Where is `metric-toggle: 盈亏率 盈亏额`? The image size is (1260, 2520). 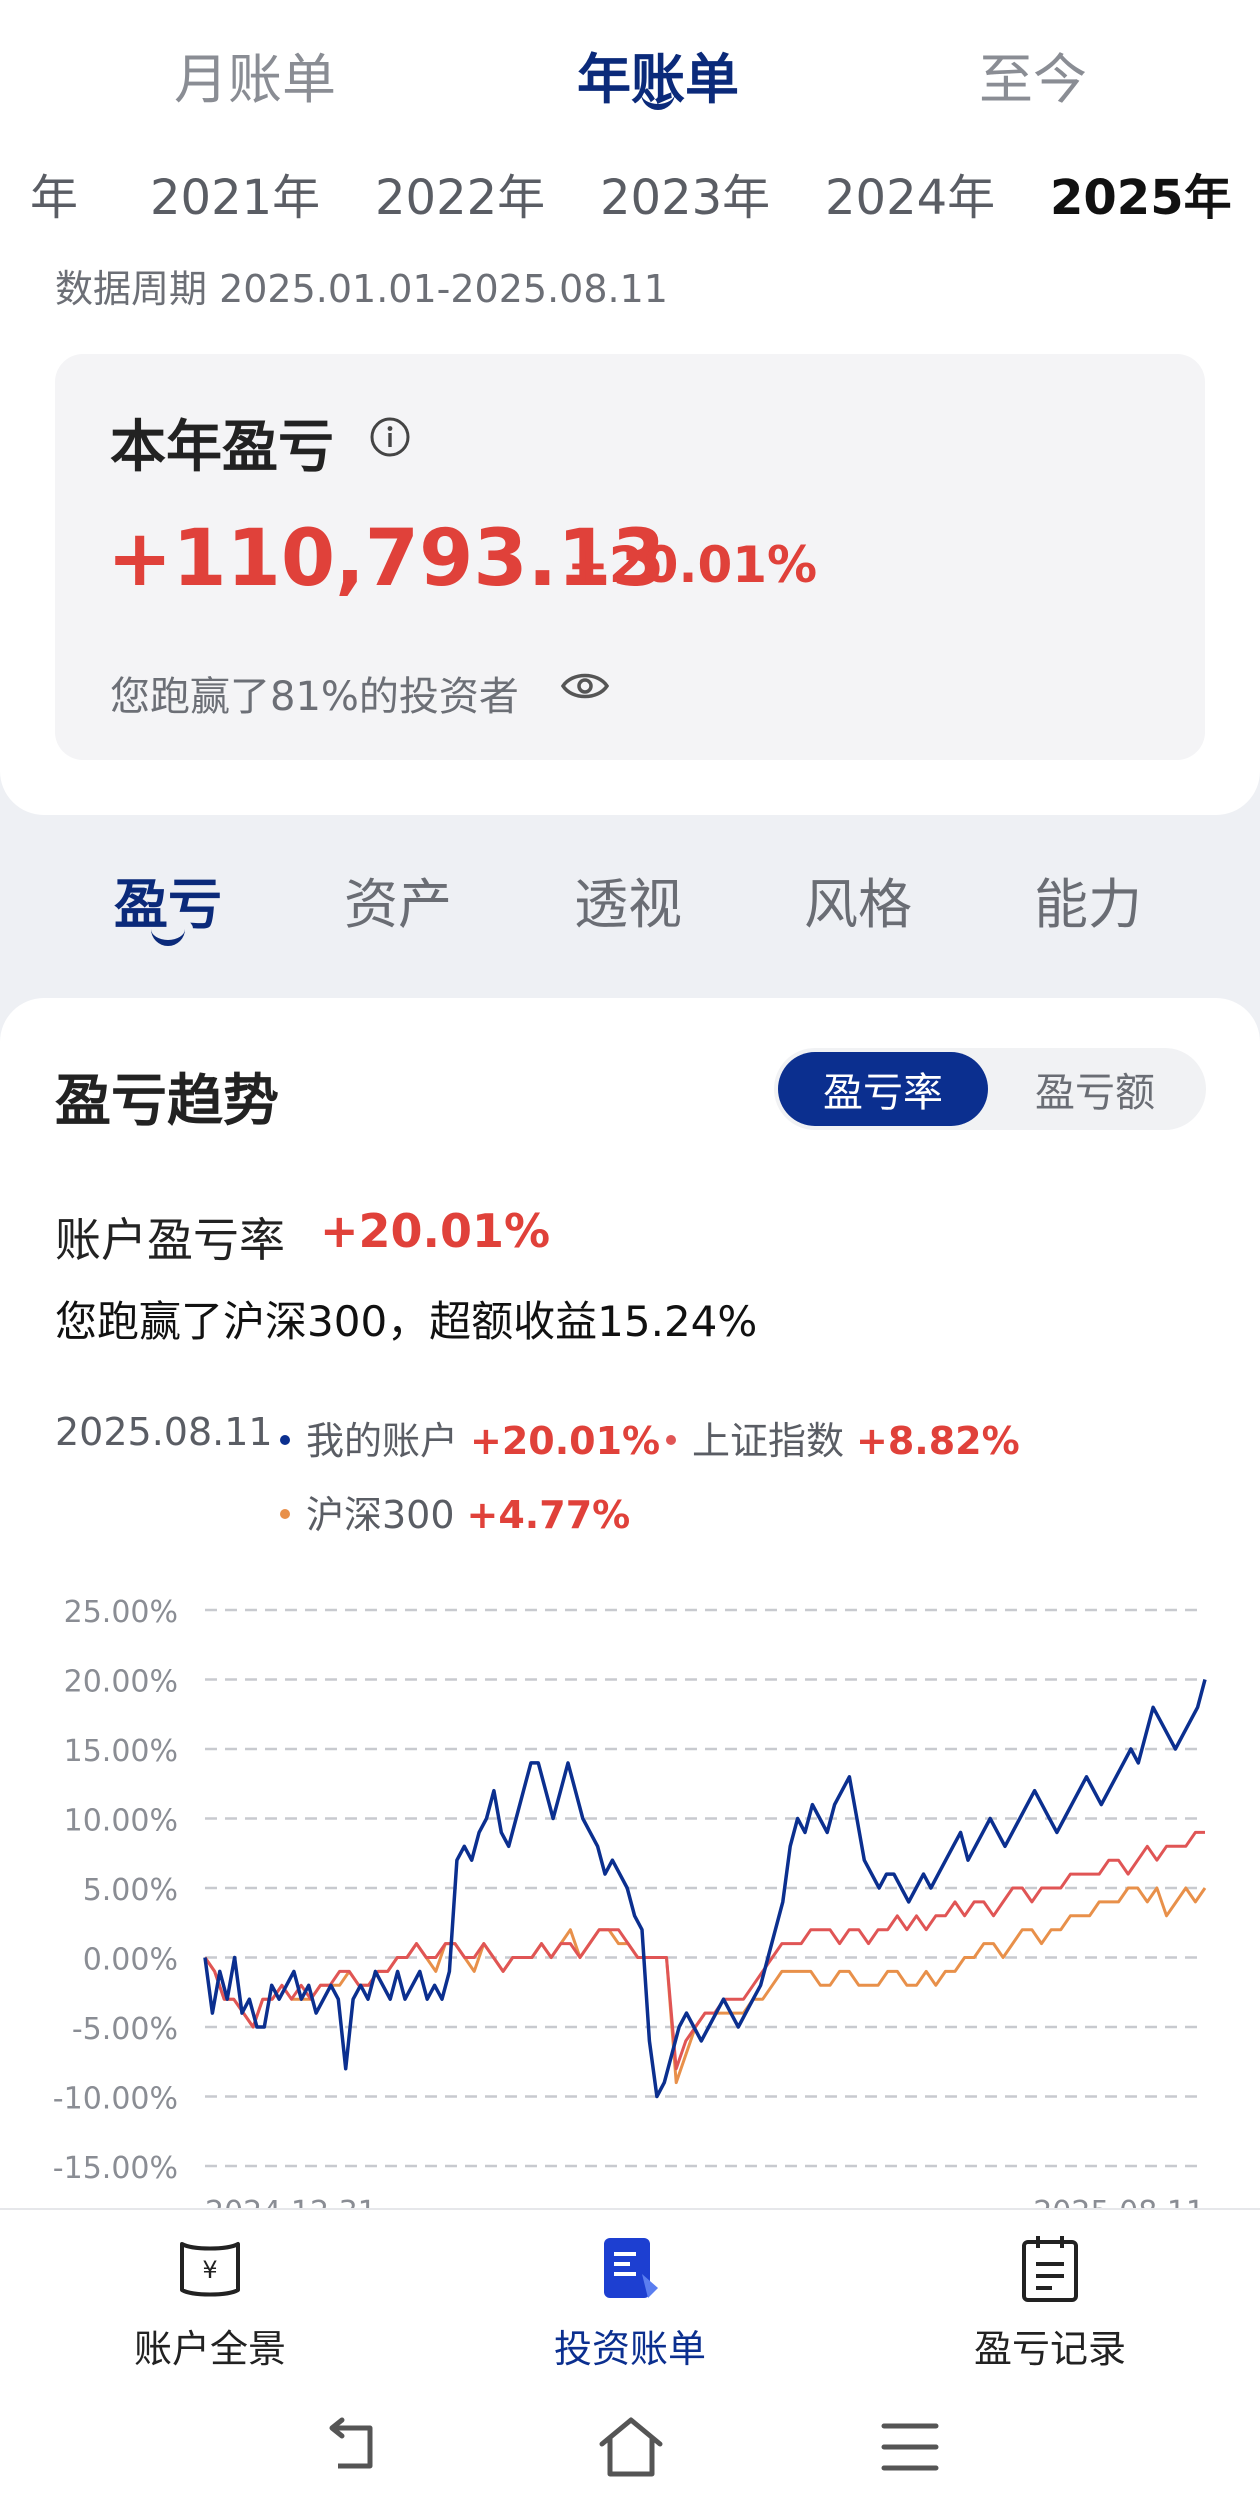
metric-toggle: 盈亏率 盈亏额 is located at coordinates (990, 1089).